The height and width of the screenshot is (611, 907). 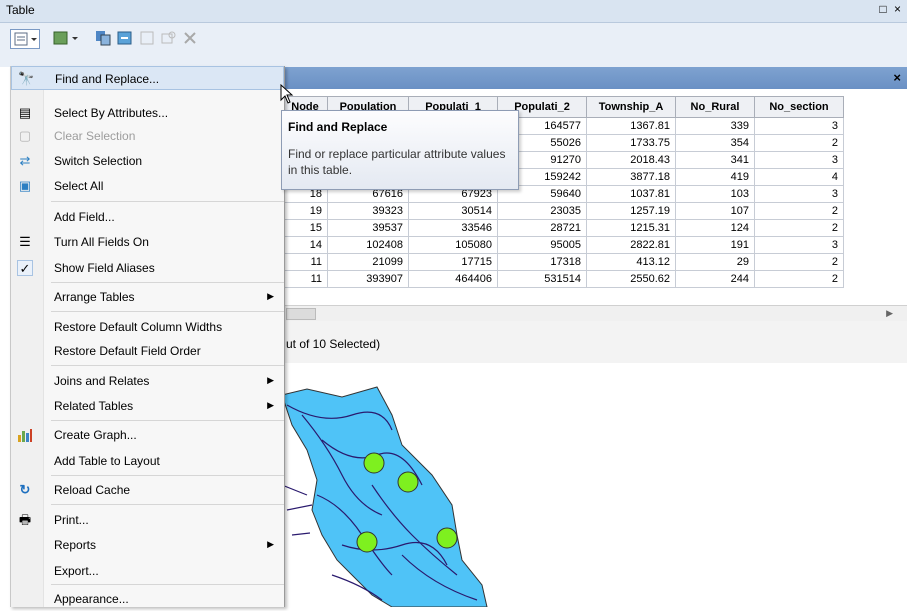 What do you see at coordinates (563, 279) in the screenshot?
I see `table-row: 11 393907 464406 531514 2550.62 244 2` at bounding box center [563, 279].